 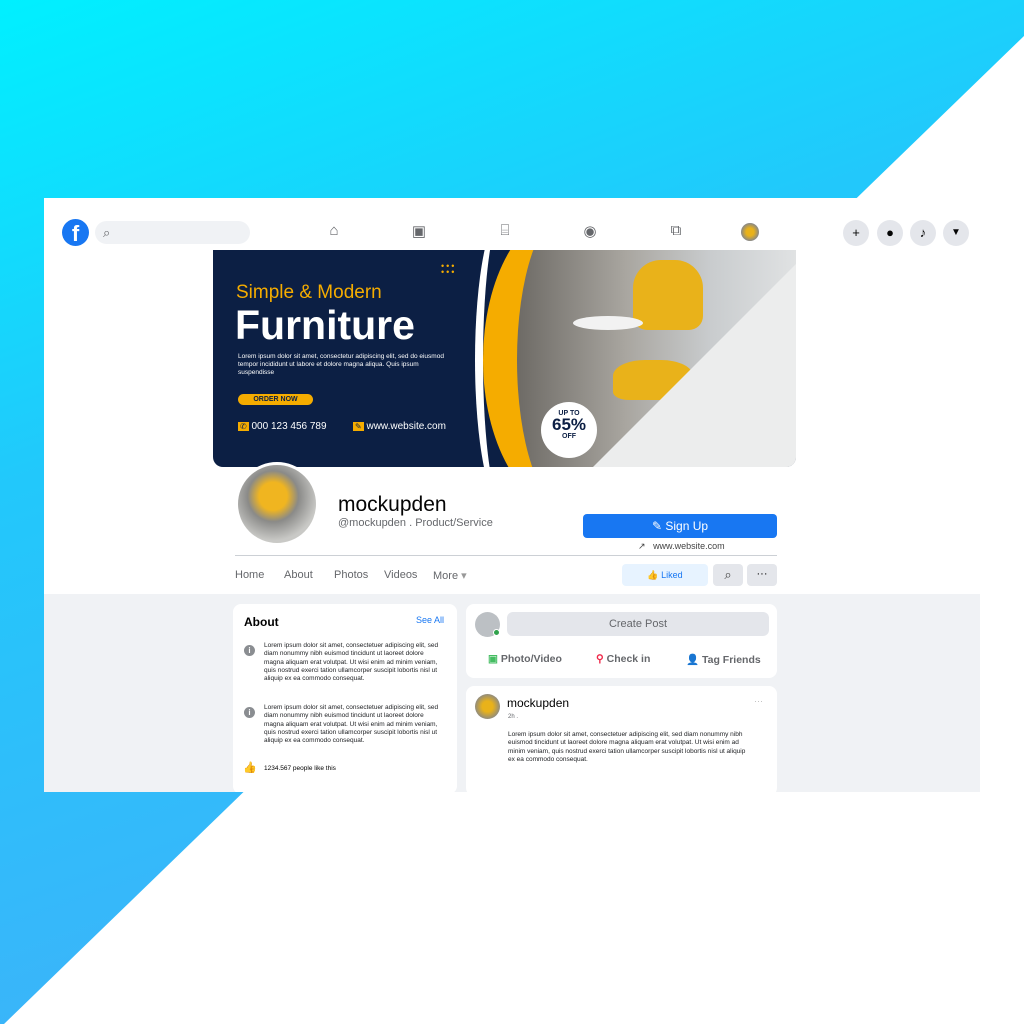 I want to click on photo-video-label: Photo/Video, so click(x=531, y=659).